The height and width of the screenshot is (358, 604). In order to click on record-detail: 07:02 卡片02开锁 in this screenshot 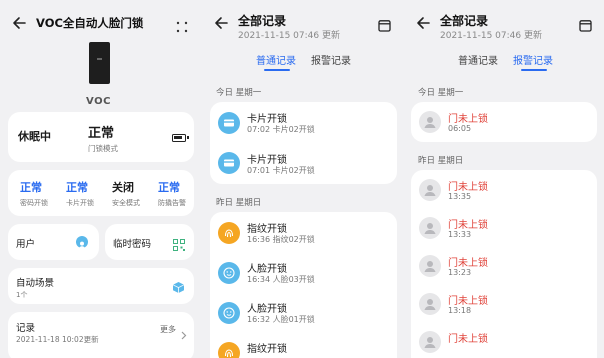, I will do `click(281, 129)`.